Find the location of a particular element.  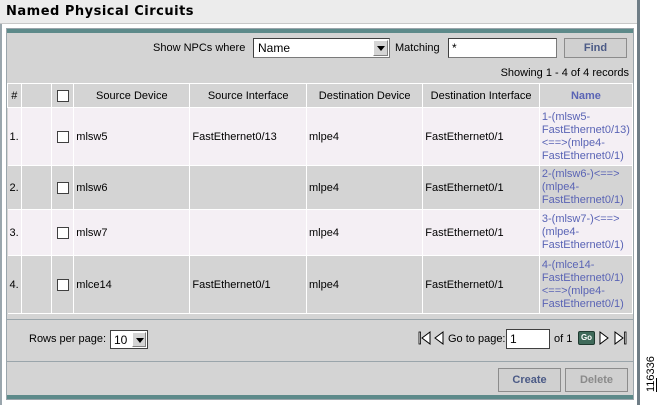

right-border is located at coordinates (638, 202).